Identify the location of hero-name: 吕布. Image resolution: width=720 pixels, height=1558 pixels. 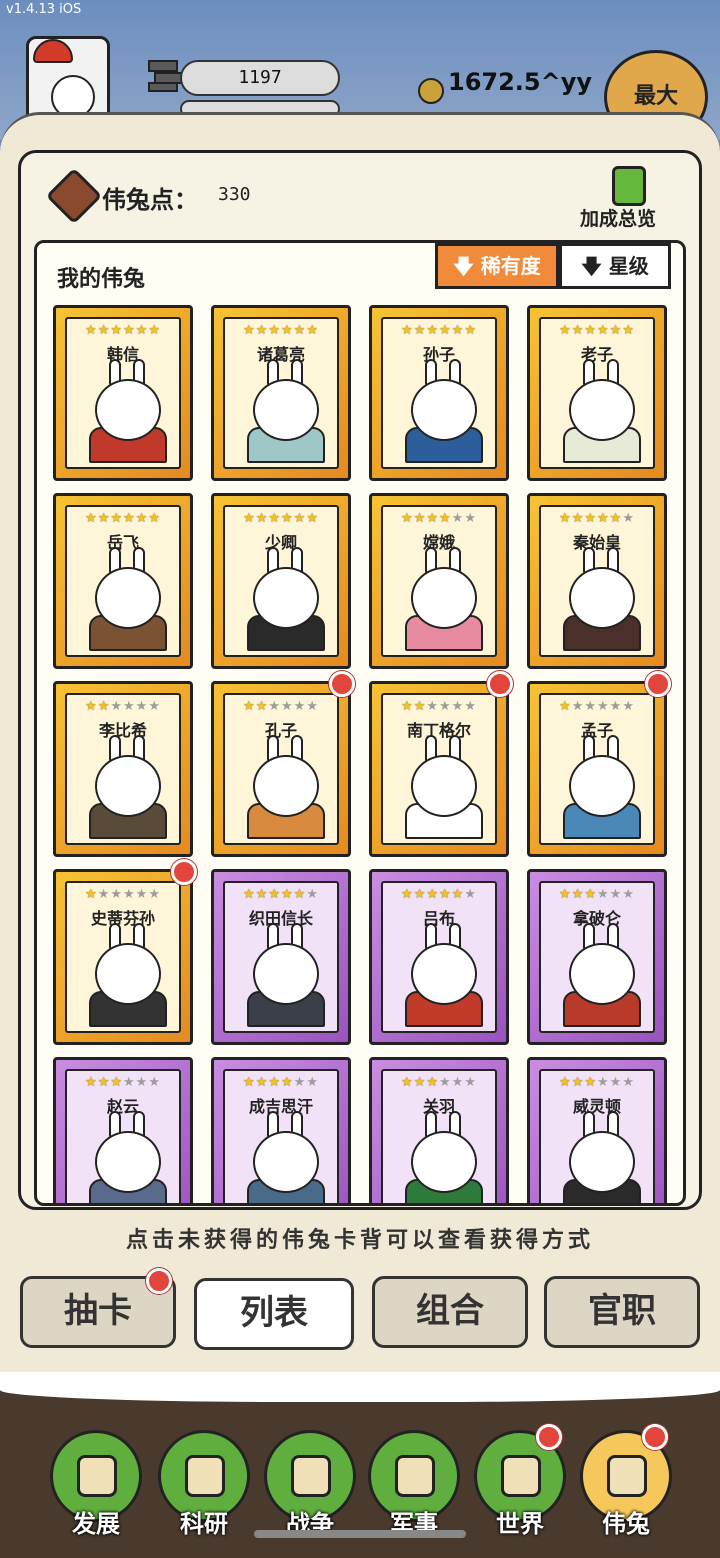
(438, 918).